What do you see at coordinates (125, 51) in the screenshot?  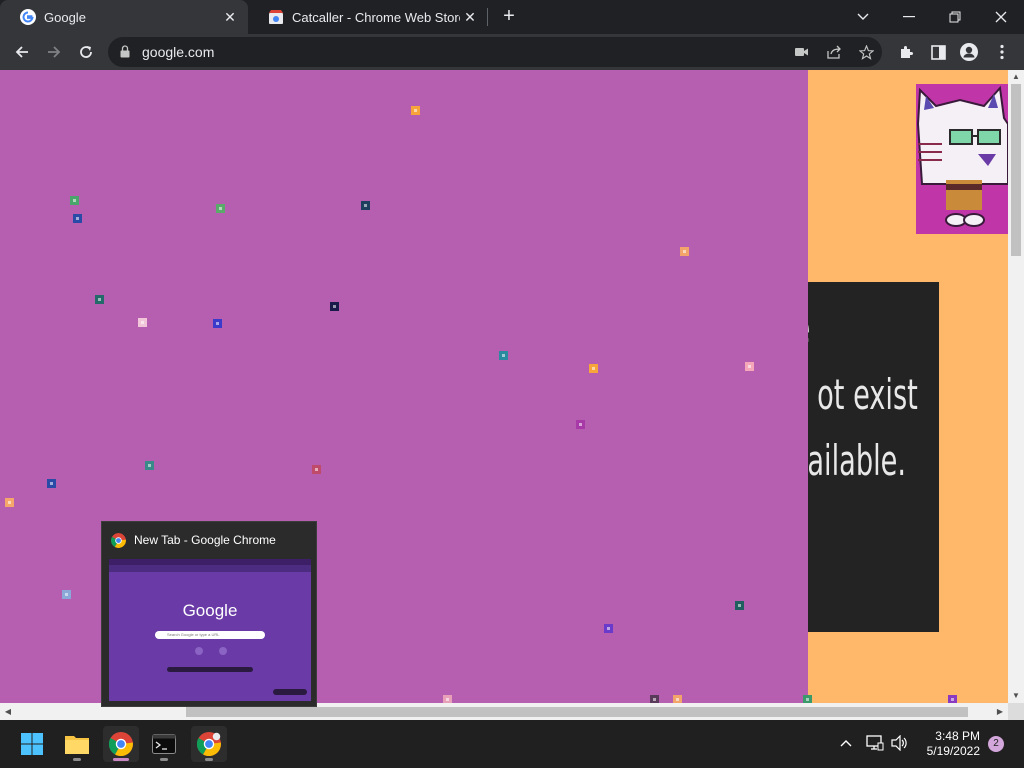 I see `lock-icon` at bounding box center [125, 51].